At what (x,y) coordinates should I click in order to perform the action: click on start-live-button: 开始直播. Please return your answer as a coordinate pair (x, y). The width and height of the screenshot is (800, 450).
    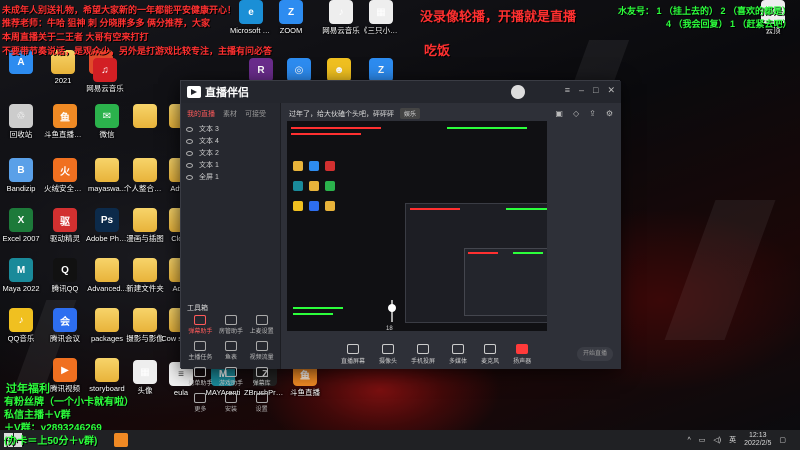
    Looking at the image, I should click on (595, 354).